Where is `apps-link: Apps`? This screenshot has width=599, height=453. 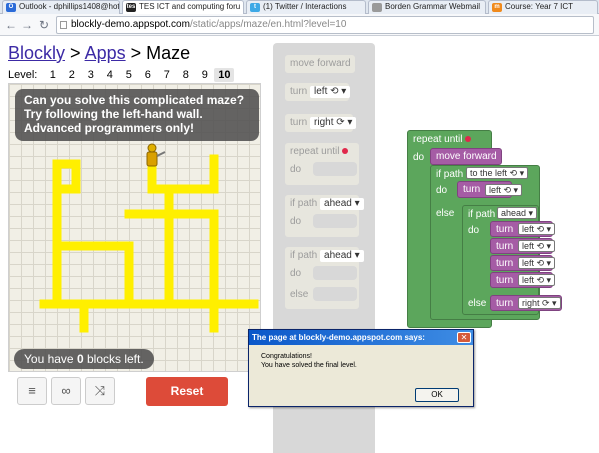
apps-link: Apps is located at coordinates (105, 53).